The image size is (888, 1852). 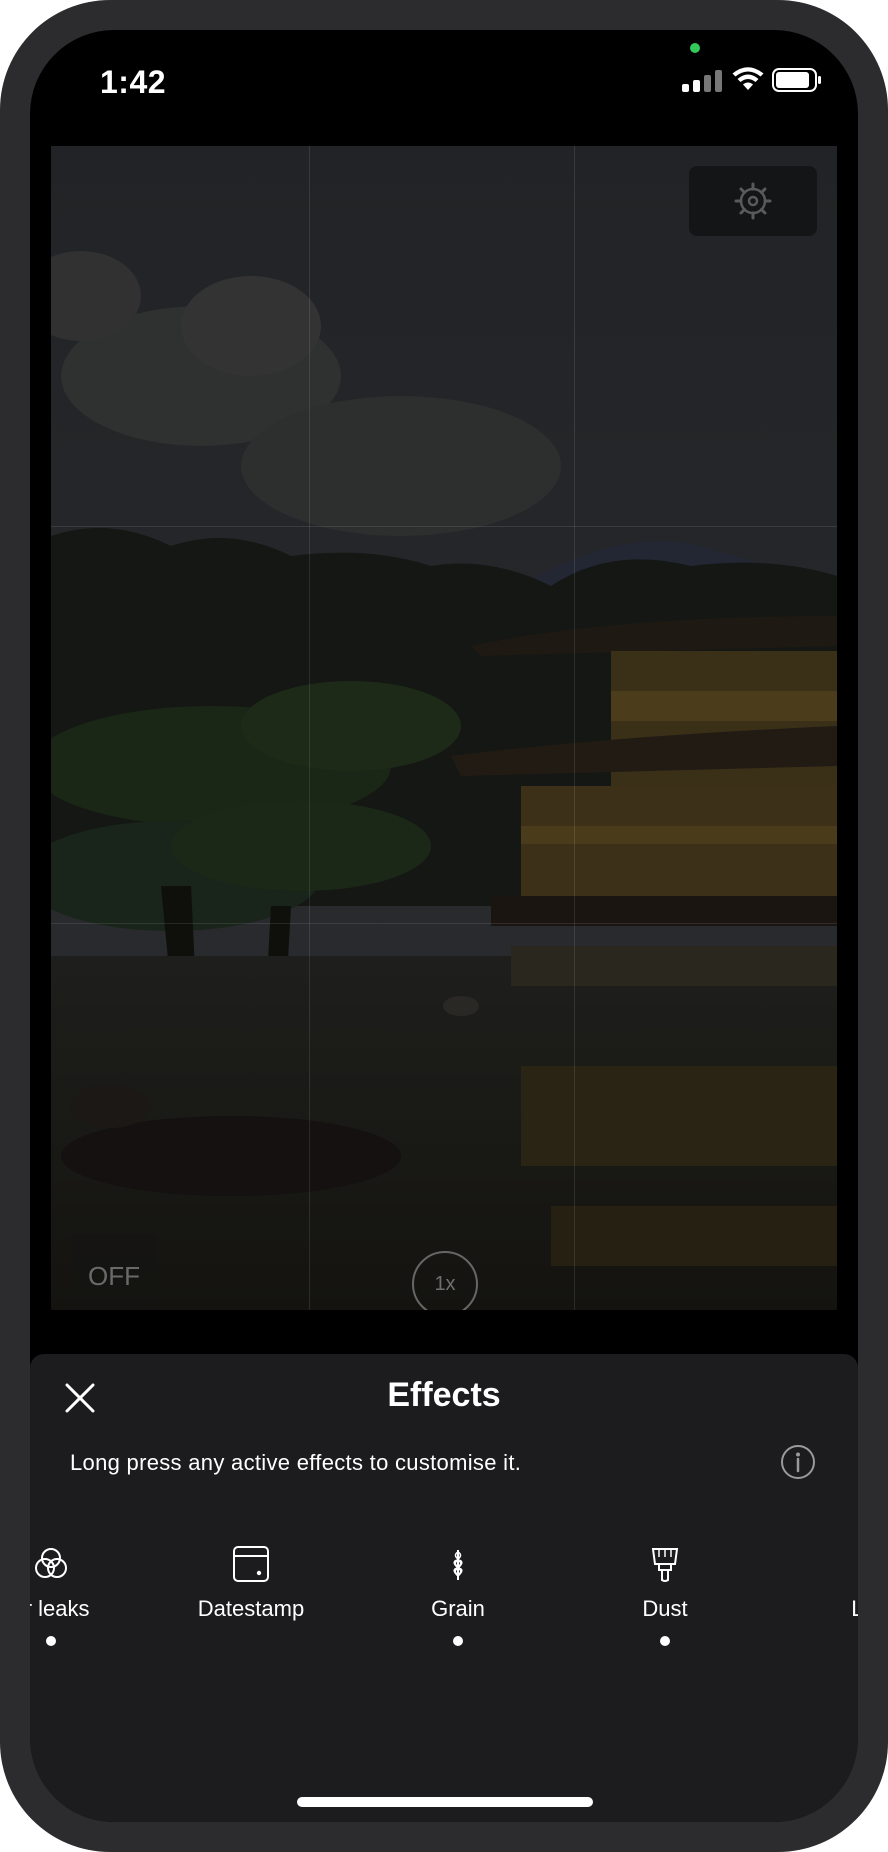 What do you see at coordinates (444, 1395) in the screenshot?
I see `sheet-title: Effects` at bounding box center [444, 1395].